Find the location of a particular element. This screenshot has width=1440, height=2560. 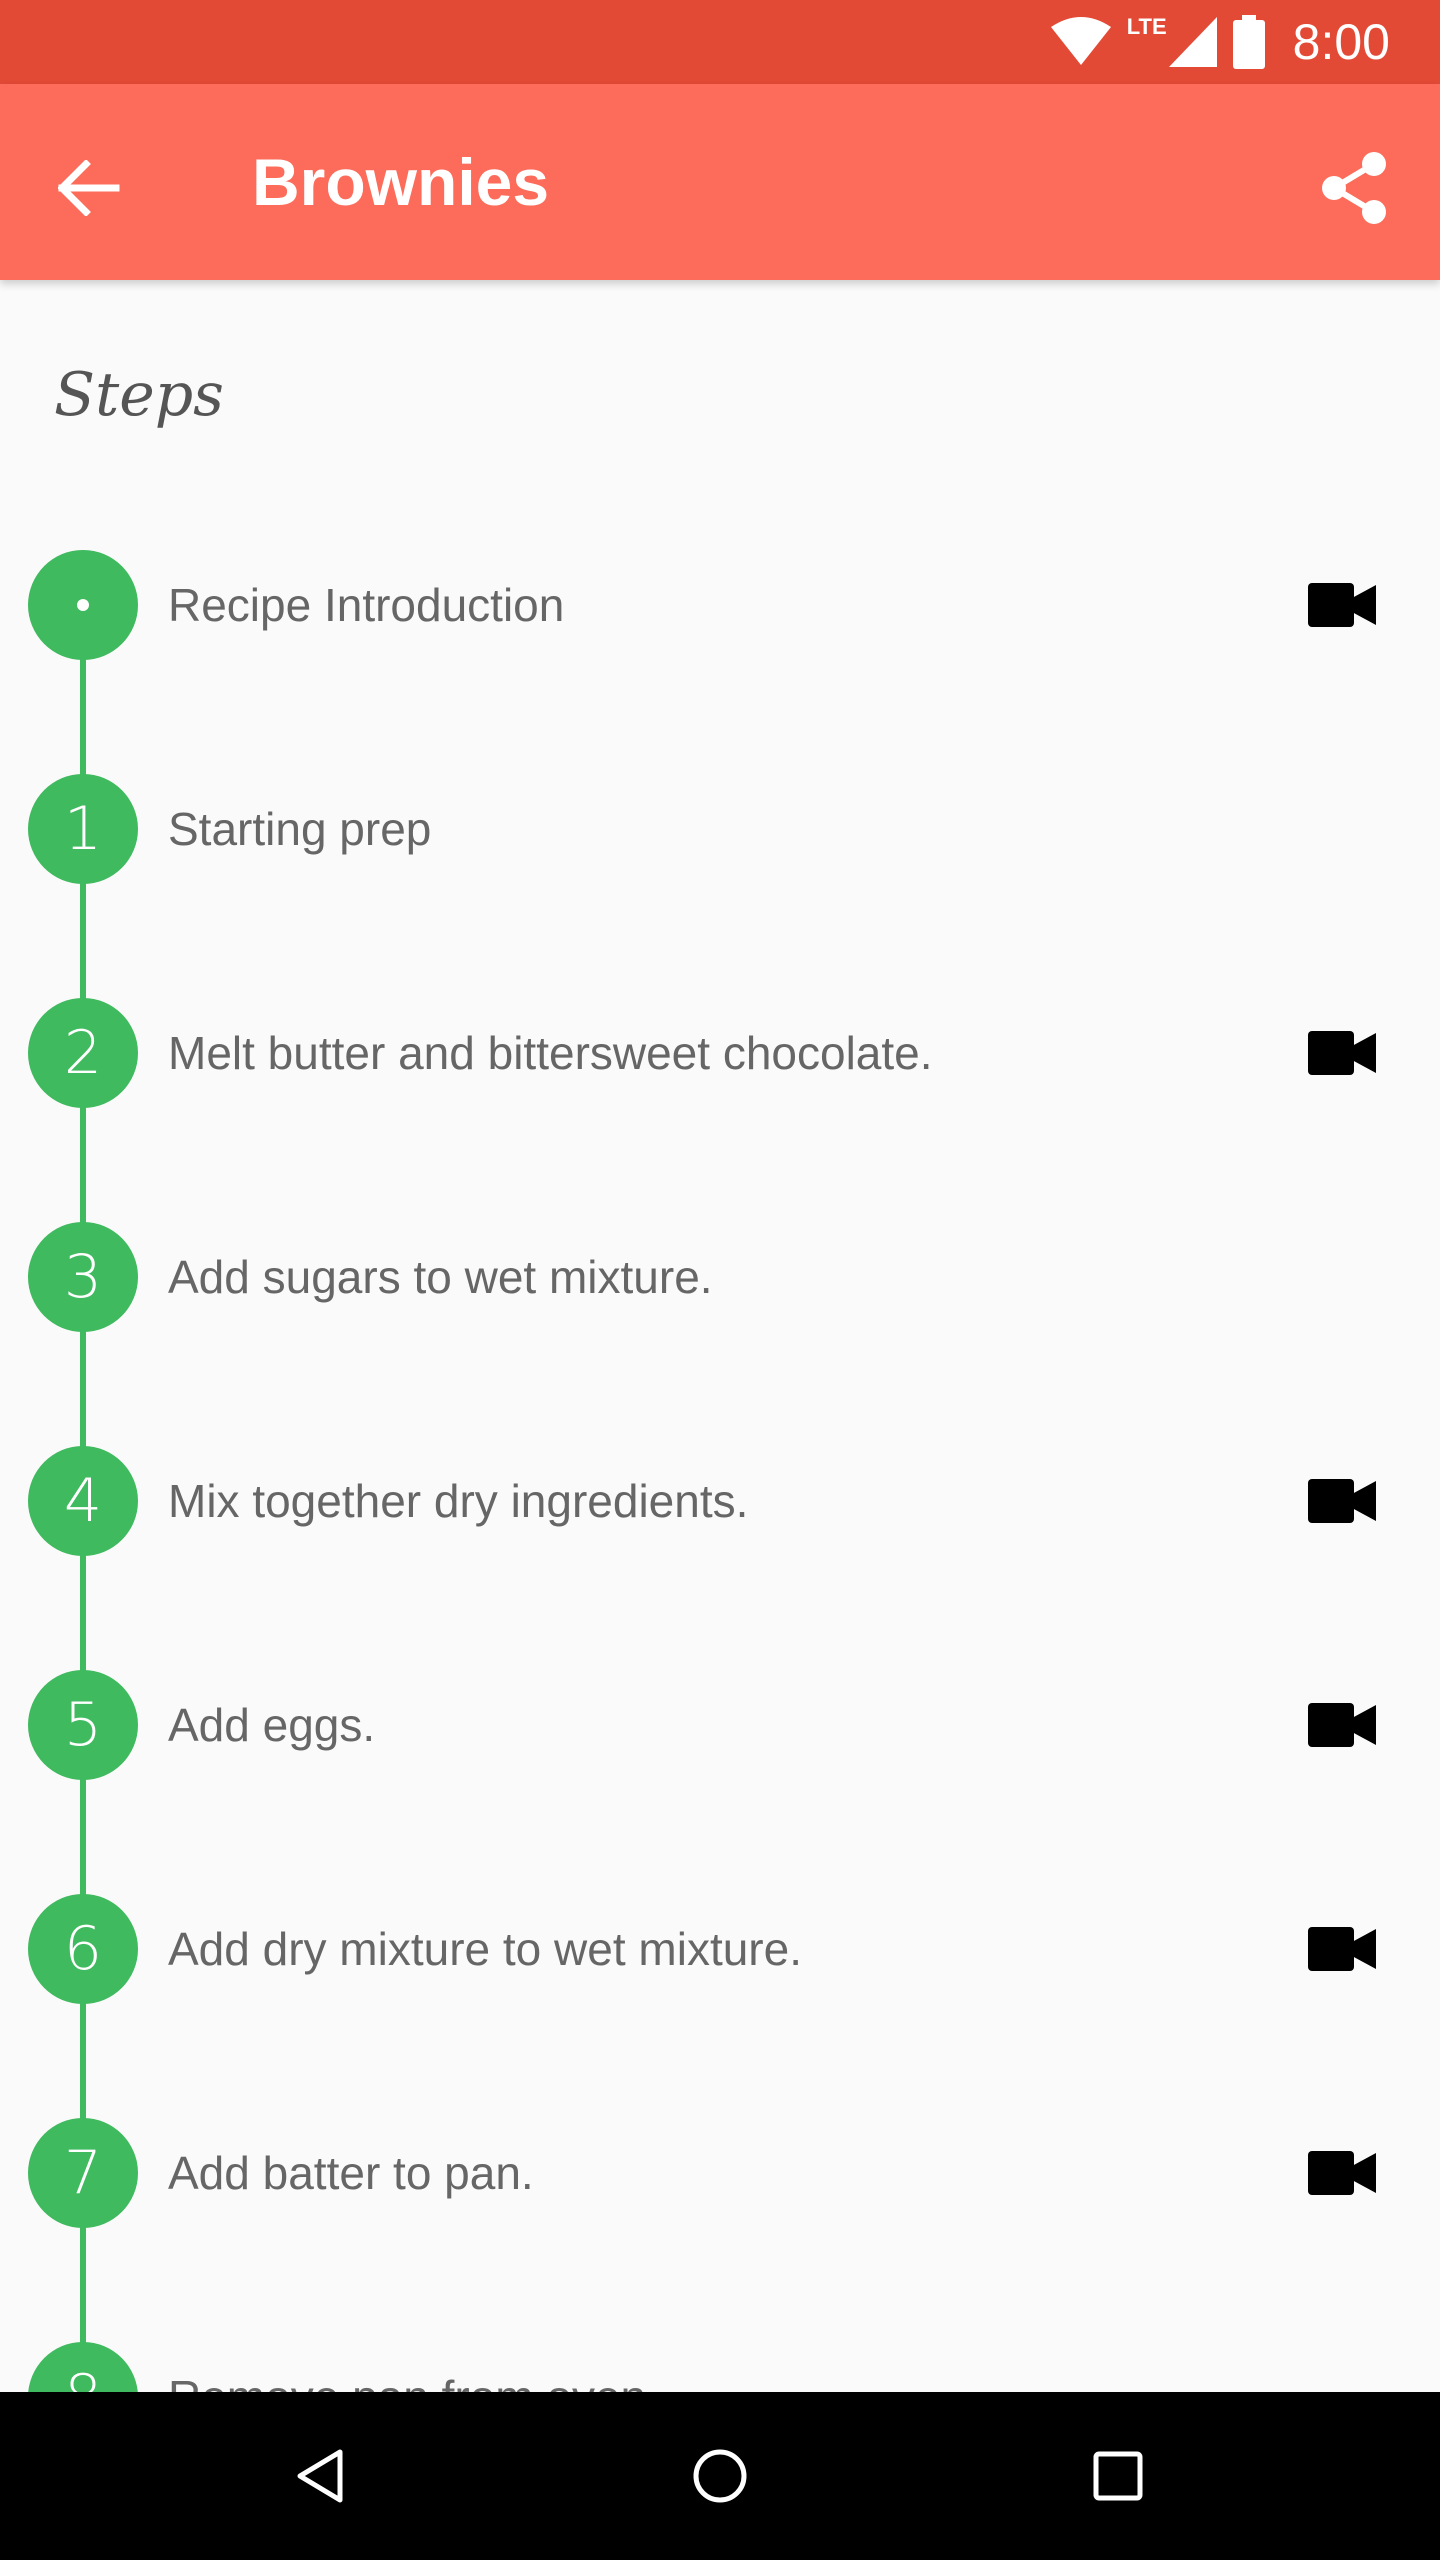

step-label: Add eggs. is located at coordinates (272, 1725).